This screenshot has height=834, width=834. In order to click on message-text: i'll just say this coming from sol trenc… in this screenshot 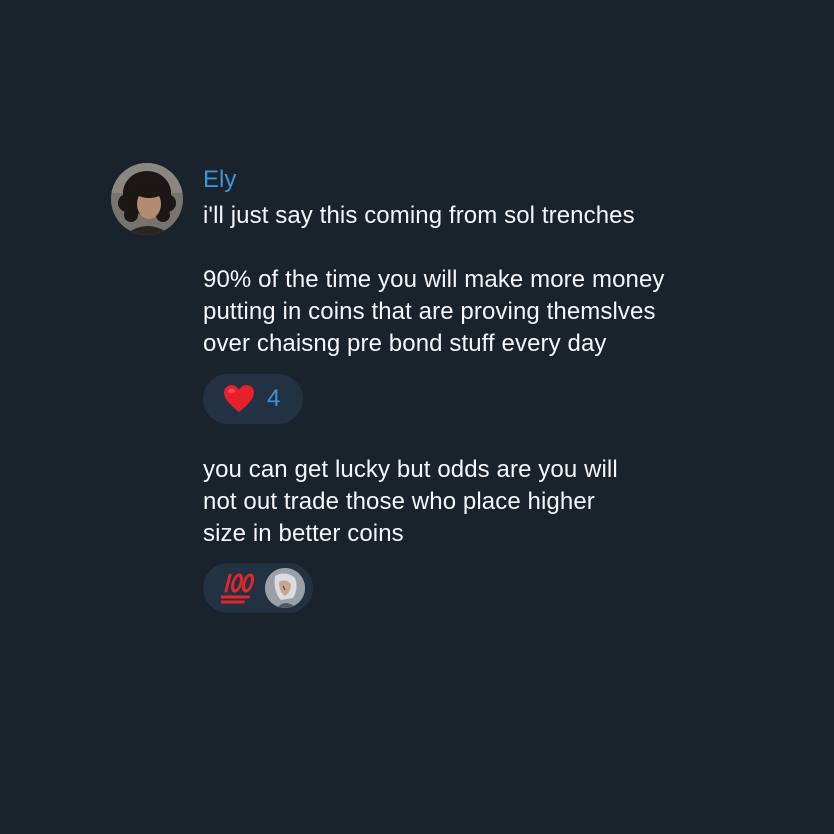, I will do `click(419, 216)`.